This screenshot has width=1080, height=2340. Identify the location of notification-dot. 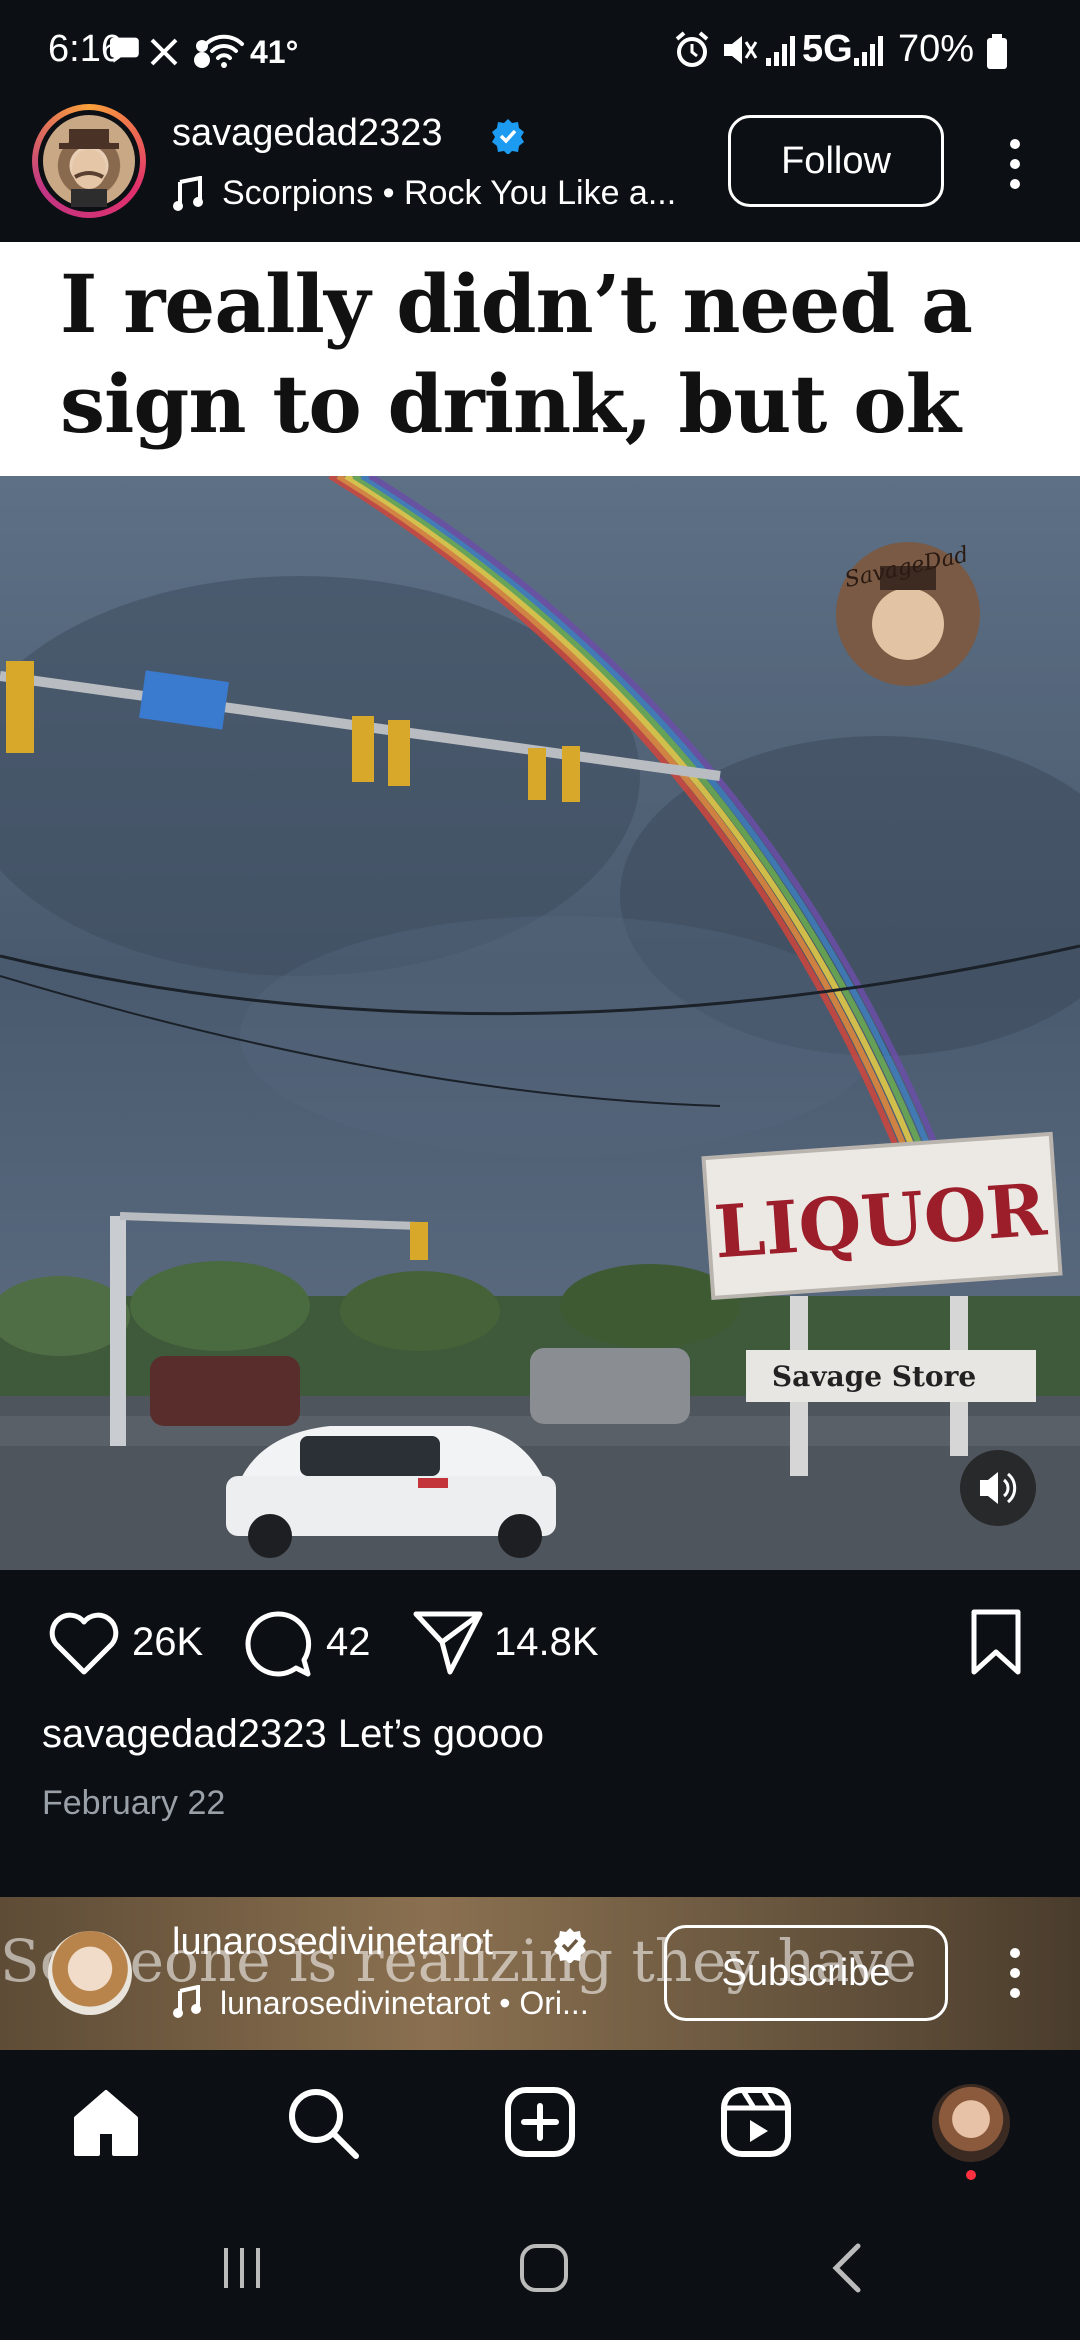
(971, 2175).